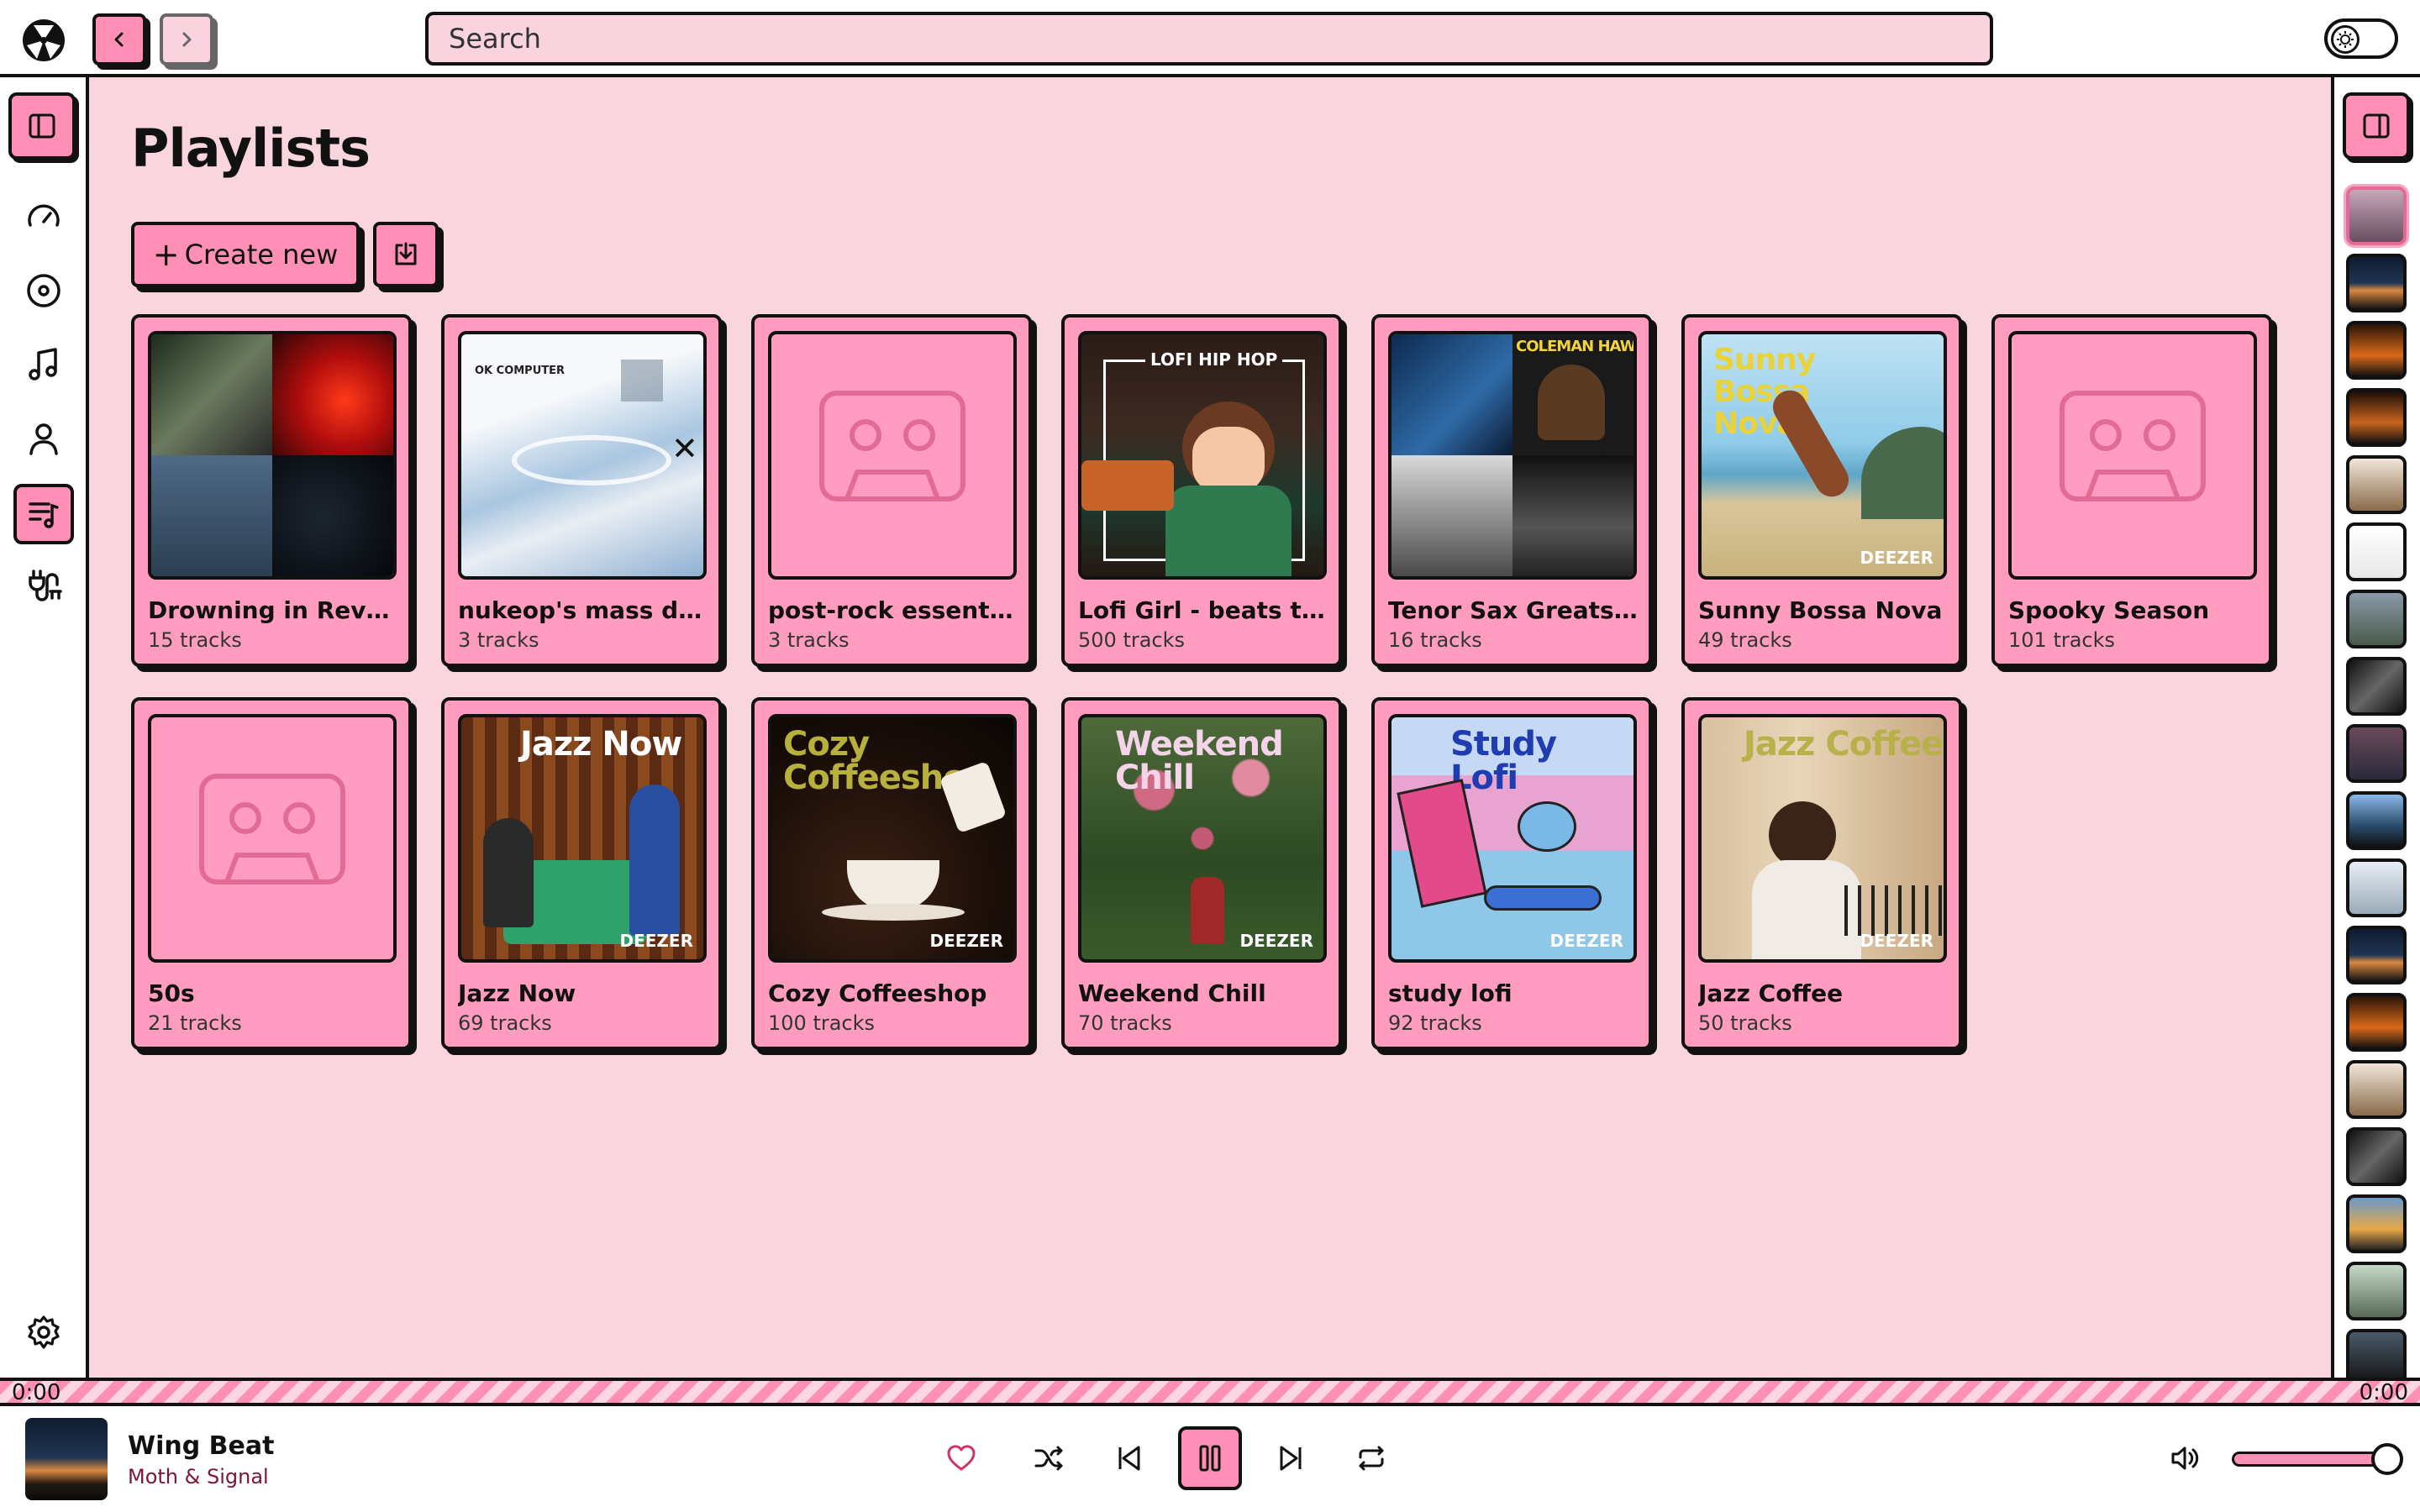 The image size is (2420, 1512). Describe the element at coordinates (1450, 993) in the screenshot. I see `playlist-name: study lofi` at that location.